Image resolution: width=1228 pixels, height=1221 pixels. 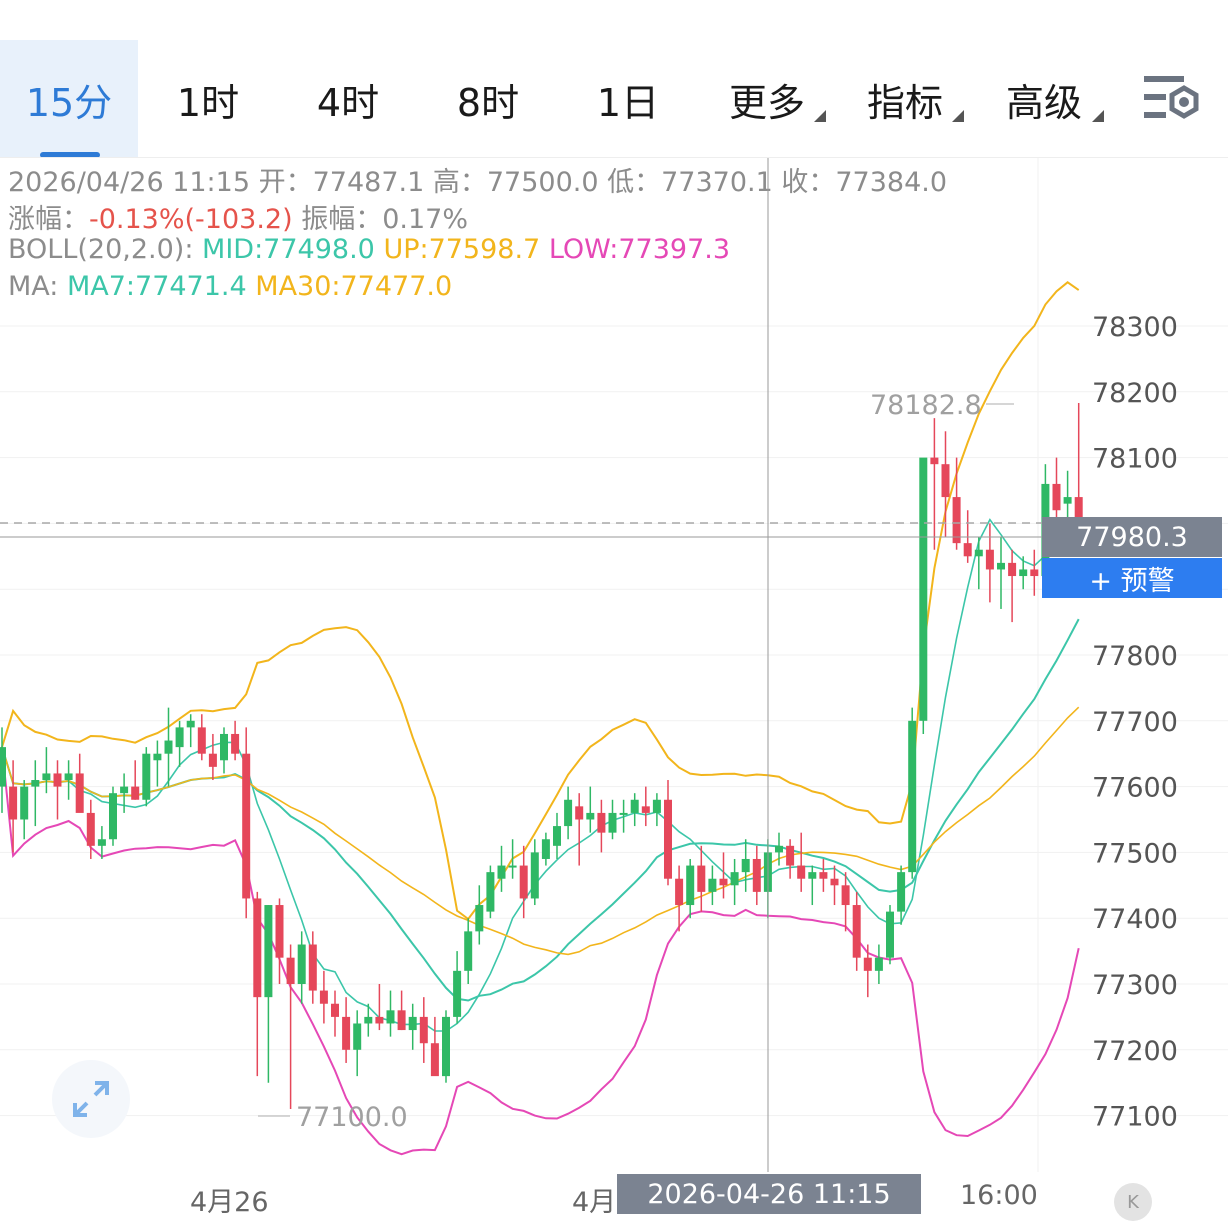 I want to click on current-price-tag: 77980.3, so click(x=1132, y=537).